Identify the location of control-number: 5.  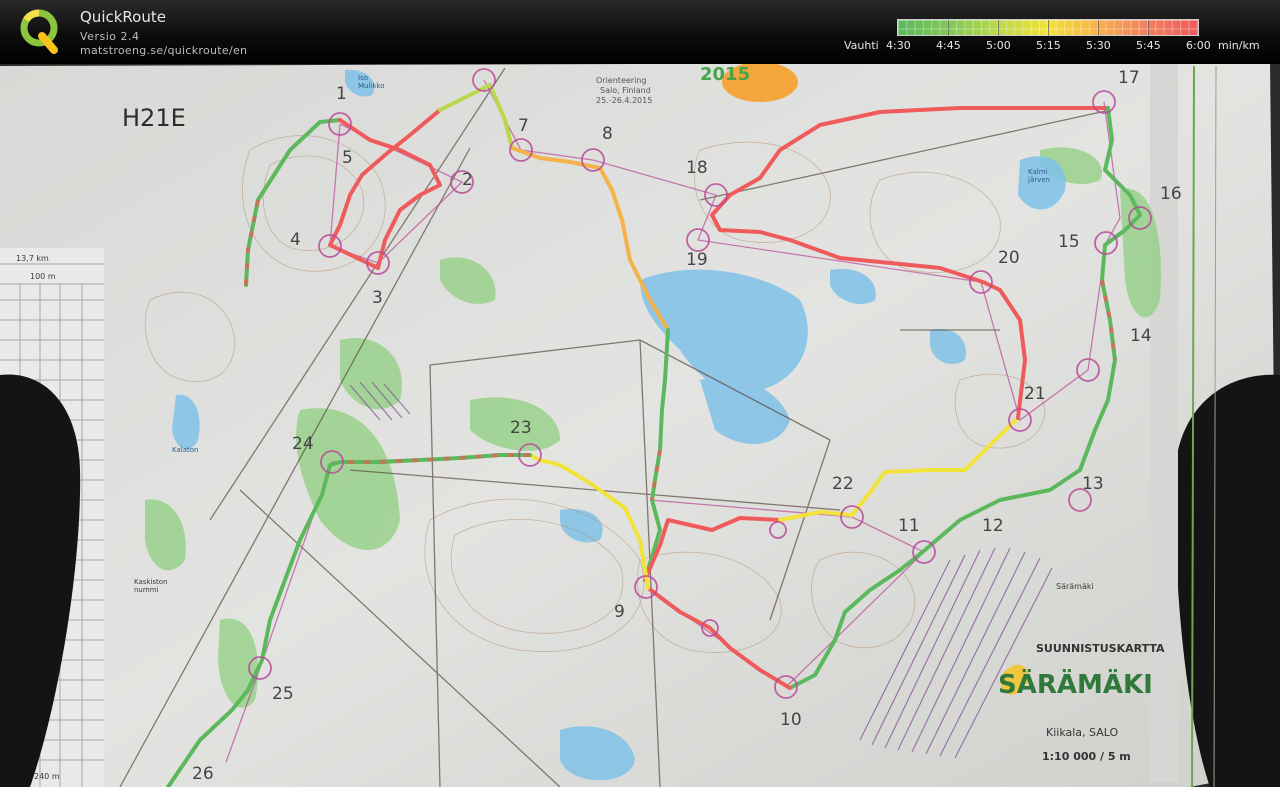
(347, 158).